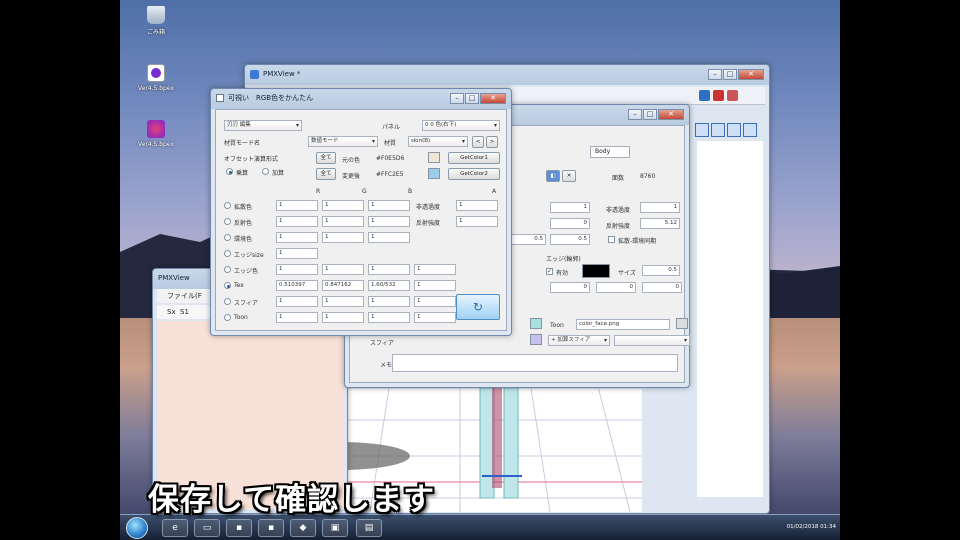 Image resolution: width=960 pixels, height=540 pixels. I want to click on dialog-close-button: ✕, so click(493, 98).